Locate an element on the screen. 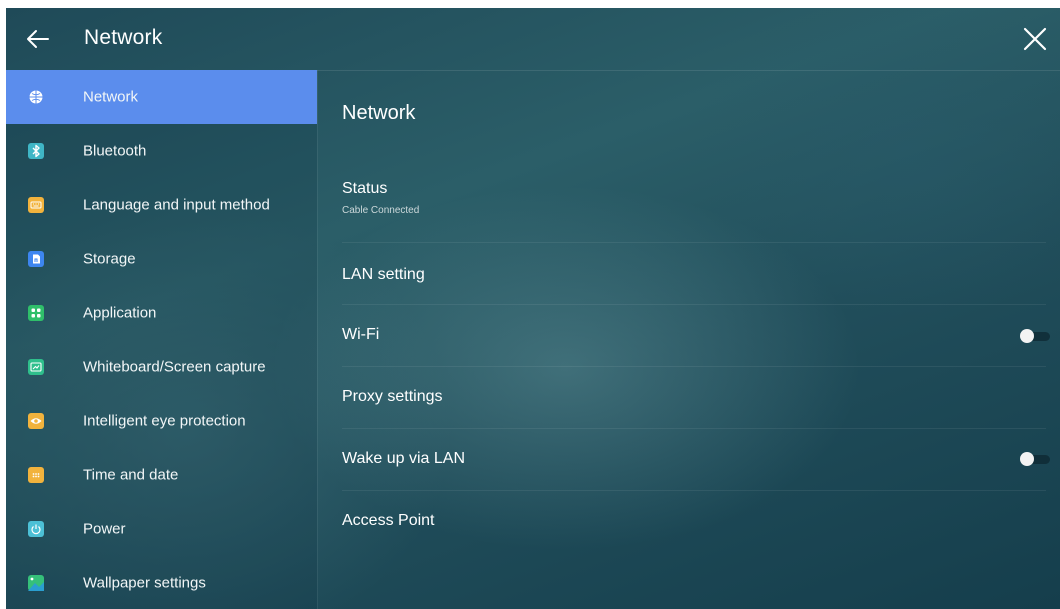 The image size is (1060, 609). sidebar-item-bluetooth: Bluetooth is located at coordinates (161, 151).